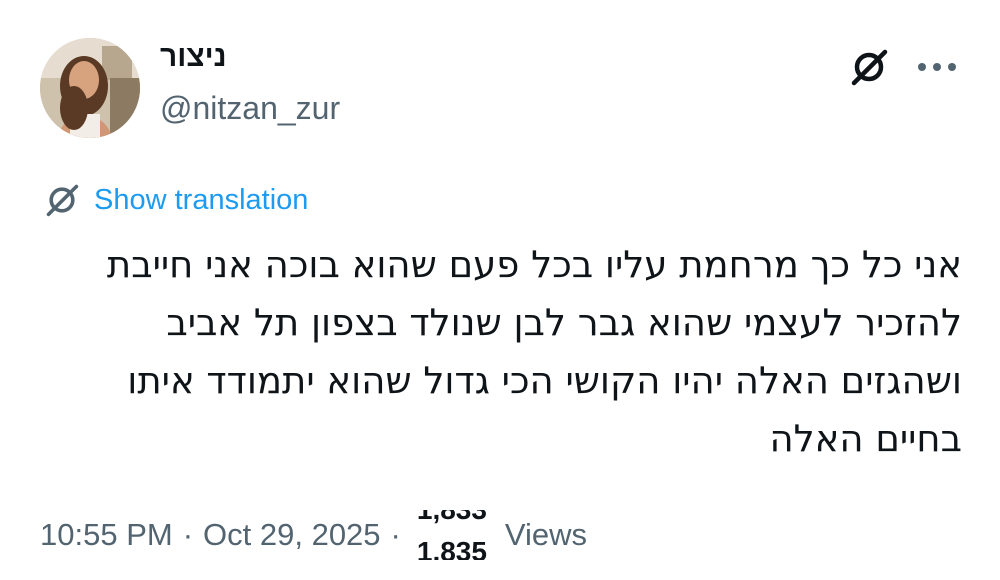 This screenshot has height=580, width=1000. What do you see at coordinates (546, 534) in the screenshot?
I see `views-label: Views` at bounding box center [546, 534].